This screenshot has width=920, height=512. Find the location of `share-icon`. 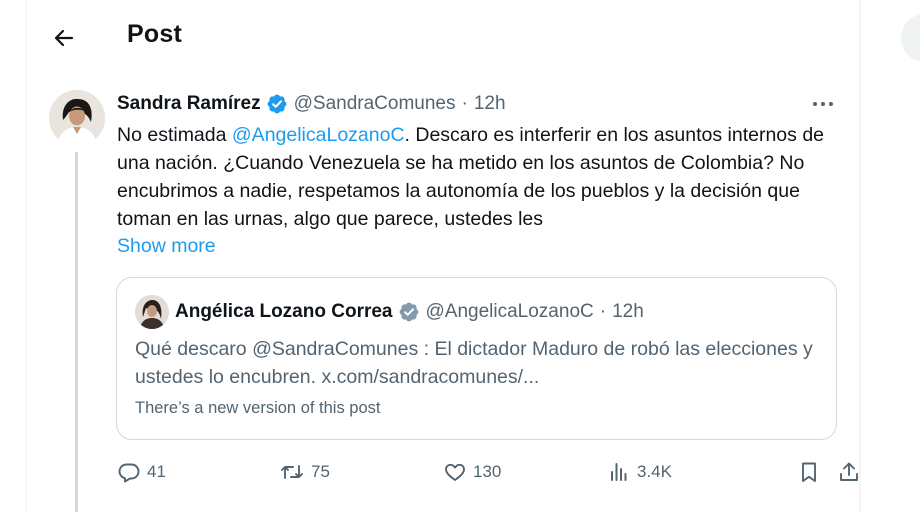

share-icon is located at coordinates (849, 471).